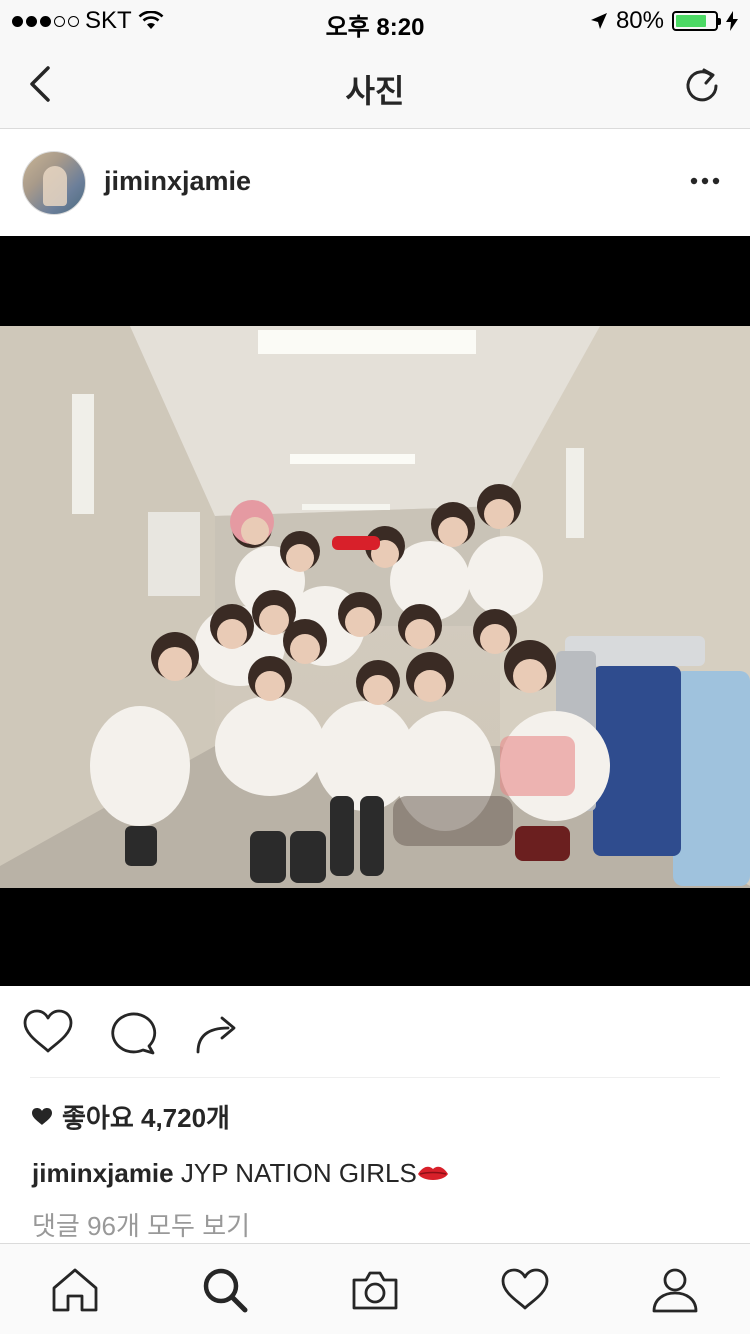 The image size is (750, 1334). Describe the element at coordinates (375, 183) in the screenshot. I see `post-header: jiminxjamie` at that location.